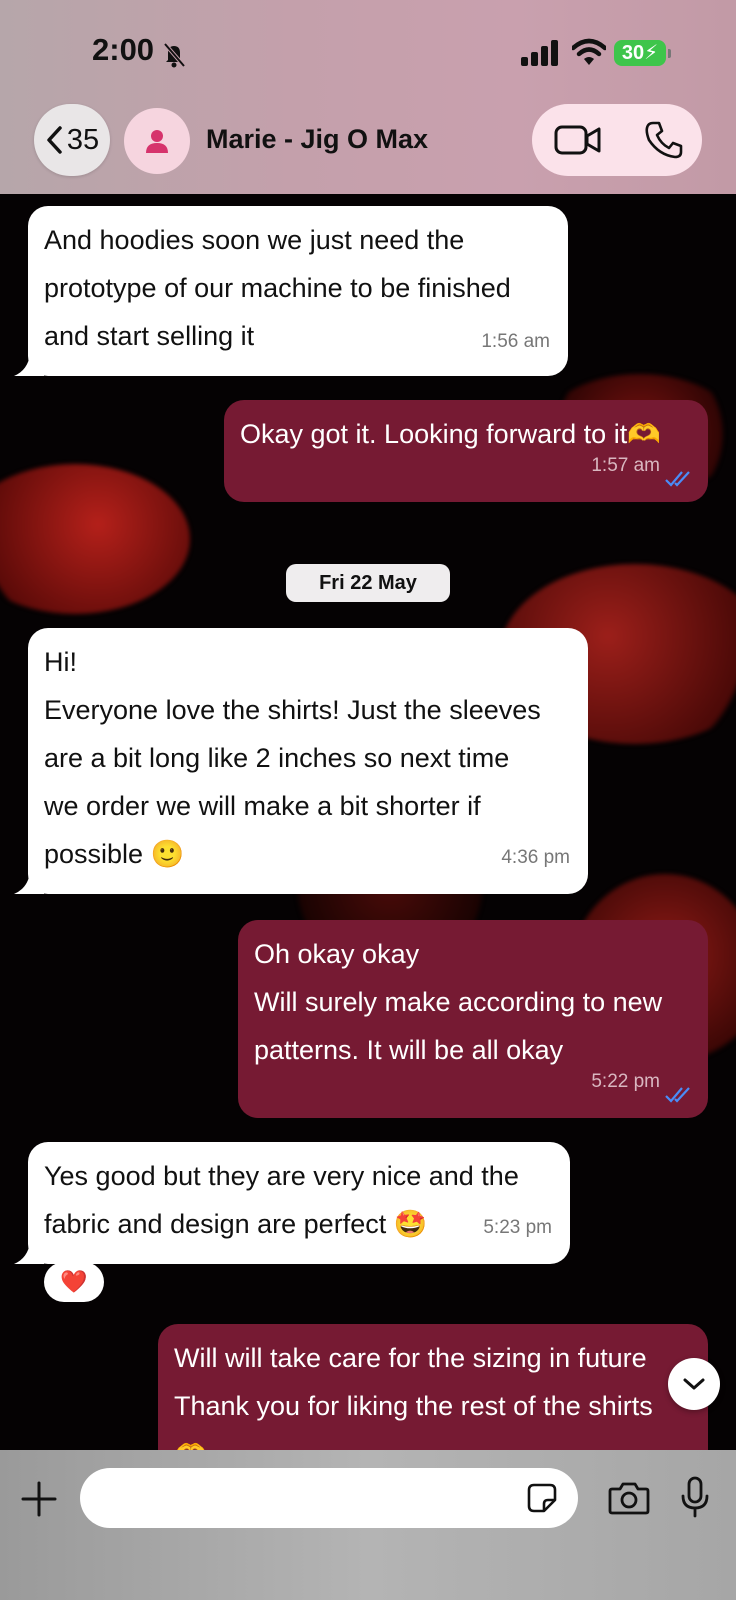 The width and height of the screenshot is (736, 1600). I want to click on call-actions, so click(617, 140).